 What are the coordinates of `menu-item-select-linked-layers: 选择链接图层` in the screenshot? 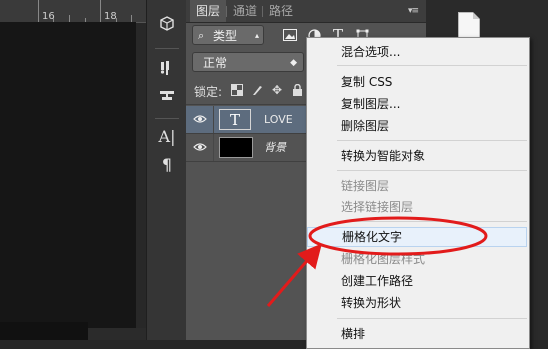 It's located at (377, 207).